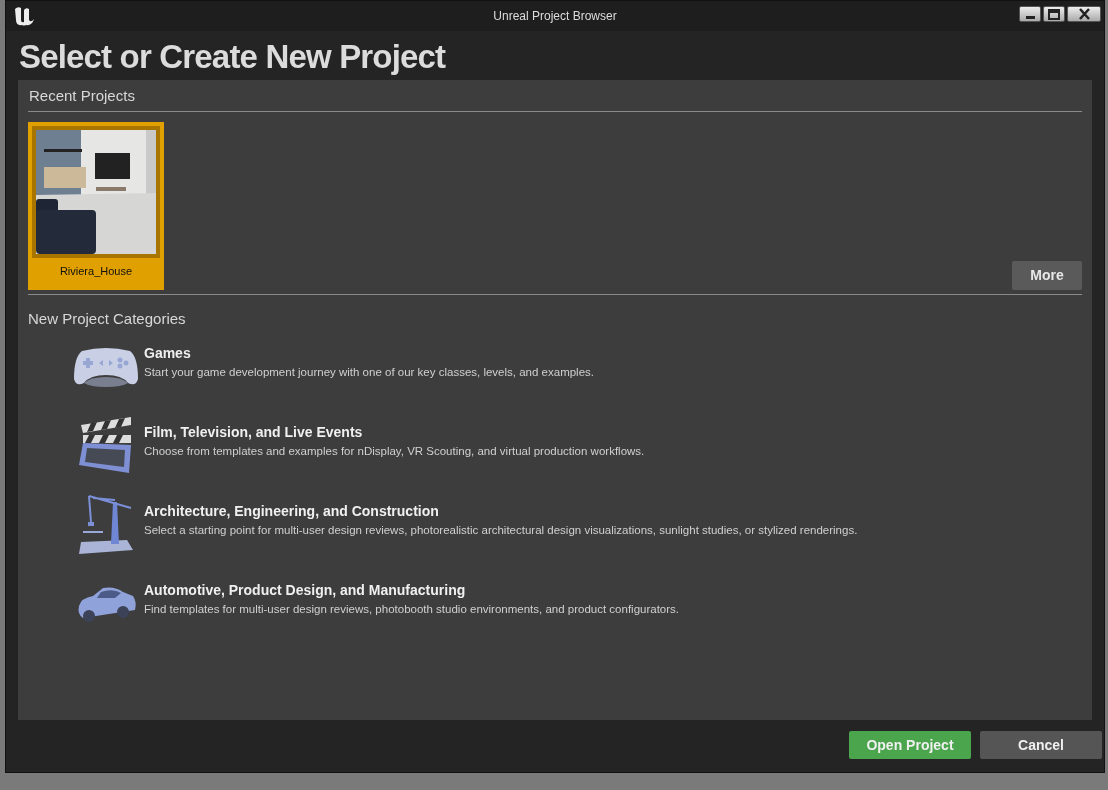 Image resolution: width=1108 pixels, height=790 pixels. What do you see at coordinates (254, 432) in the screenshot?
I see `category-title: Film, Television, and Live Events` at bounding box center [254, 432].